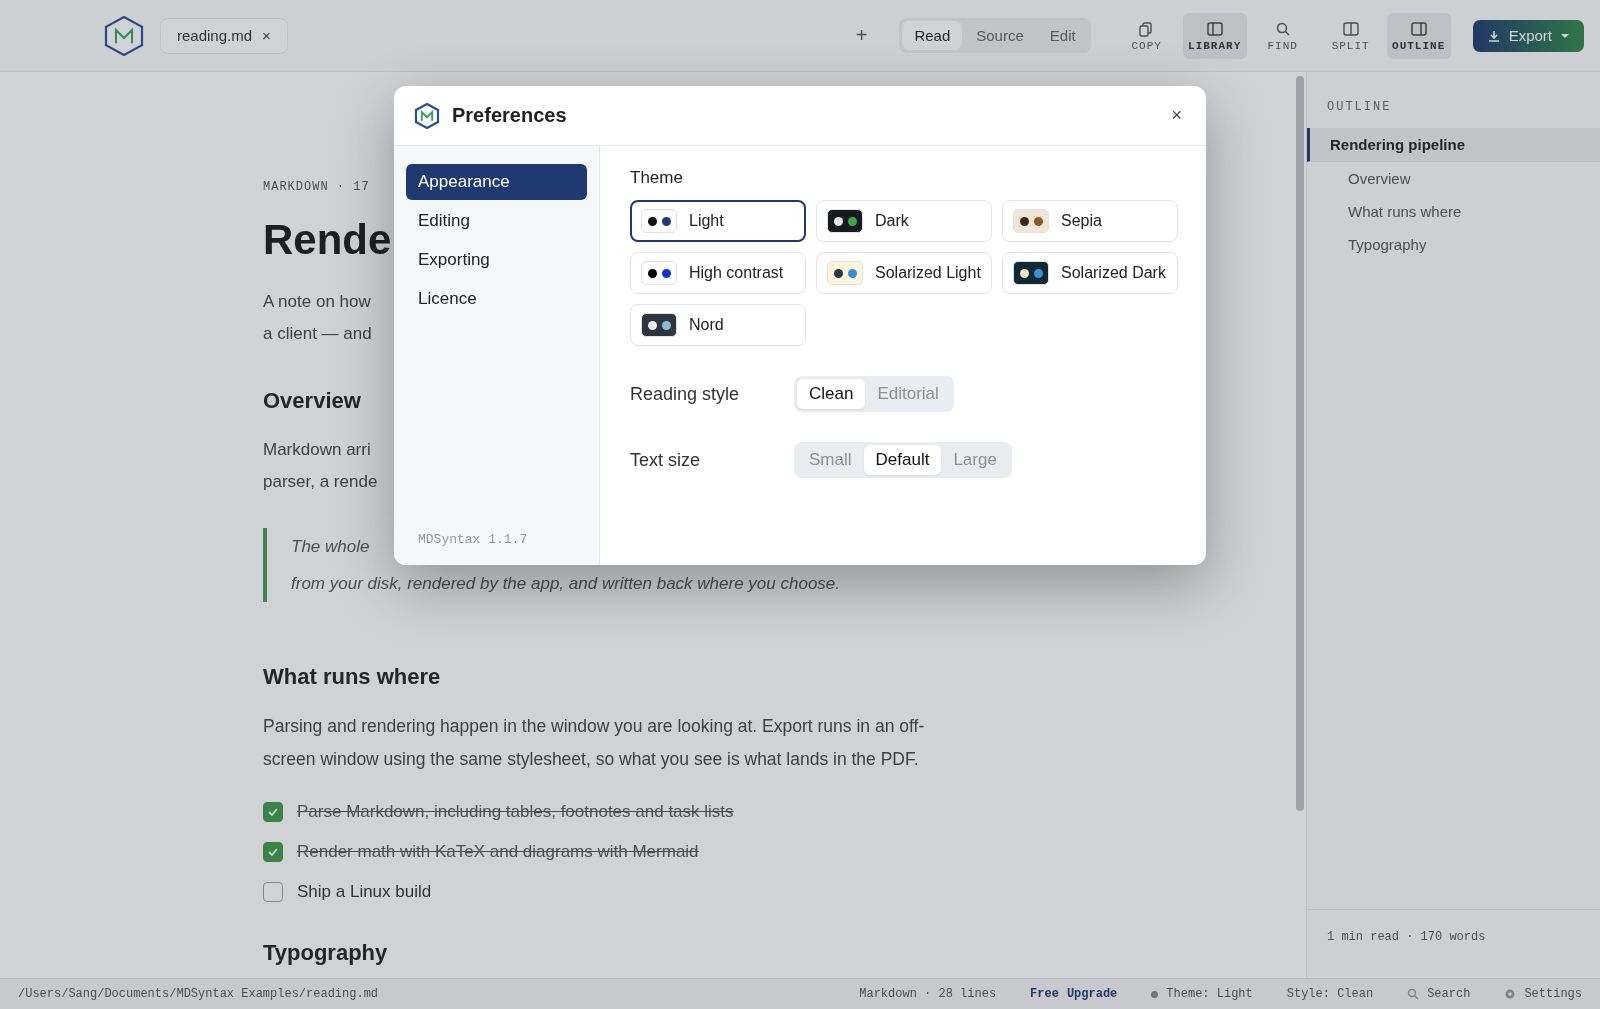 This screenshot has height=1009, width=1600. Describe the element at coordinates (1413, 994) in the screenshot. I see `search-icon` at that location.